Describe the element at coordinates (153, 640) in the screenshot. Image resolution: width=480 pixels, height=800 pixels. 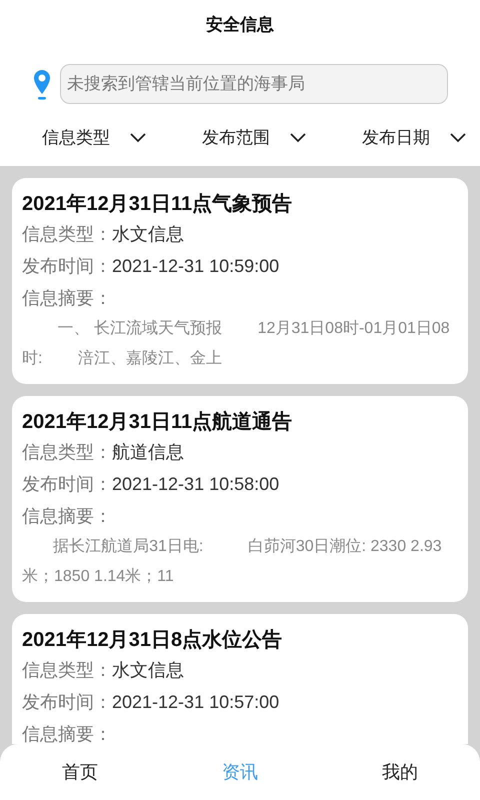
I see `news-title: 2021年12月31日8点水位公告` at that location.